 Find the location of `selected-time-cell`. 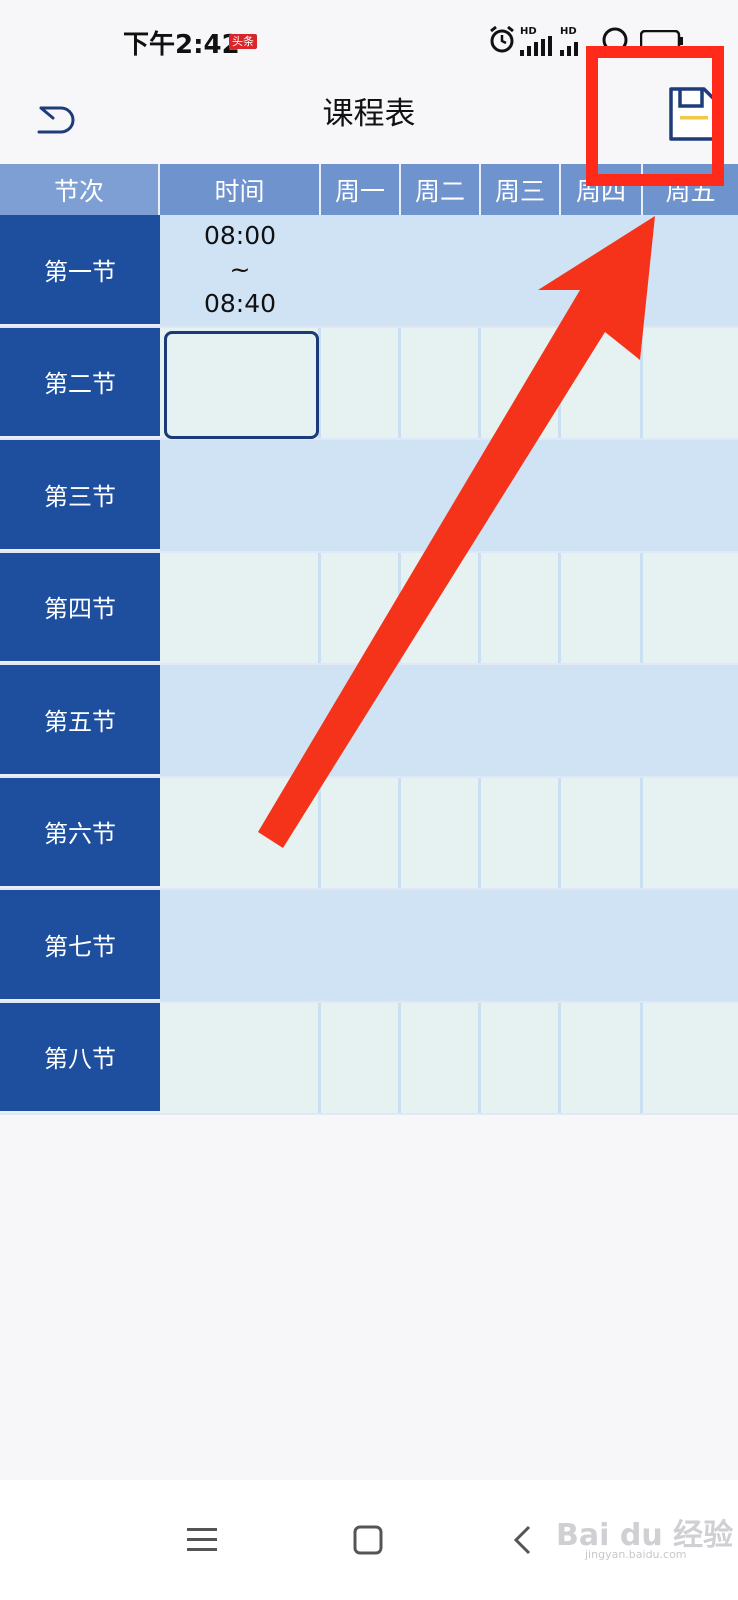

selected-time-cell is located at coordinates (241, 384).